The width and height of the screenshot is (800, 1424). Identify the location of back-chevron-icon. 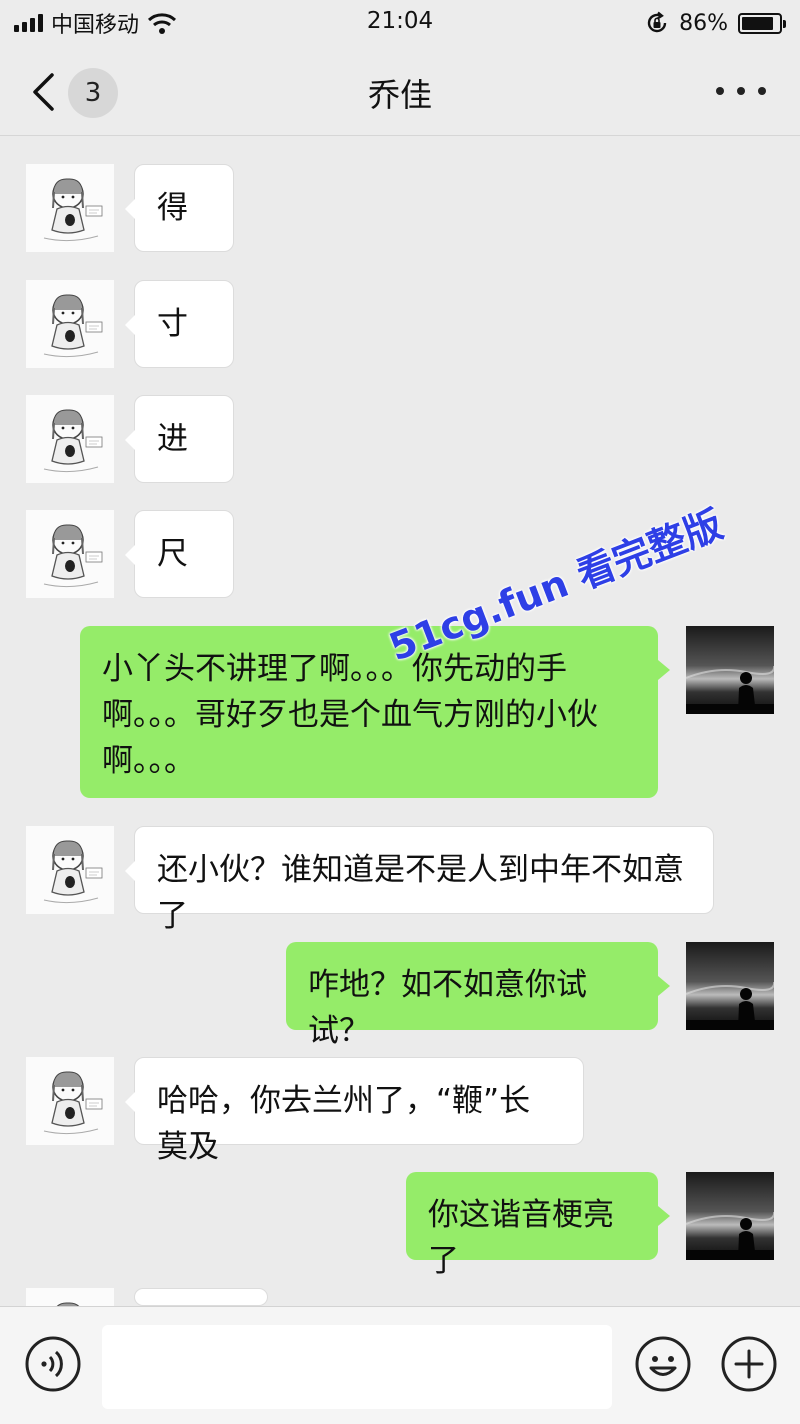
(43, 92).